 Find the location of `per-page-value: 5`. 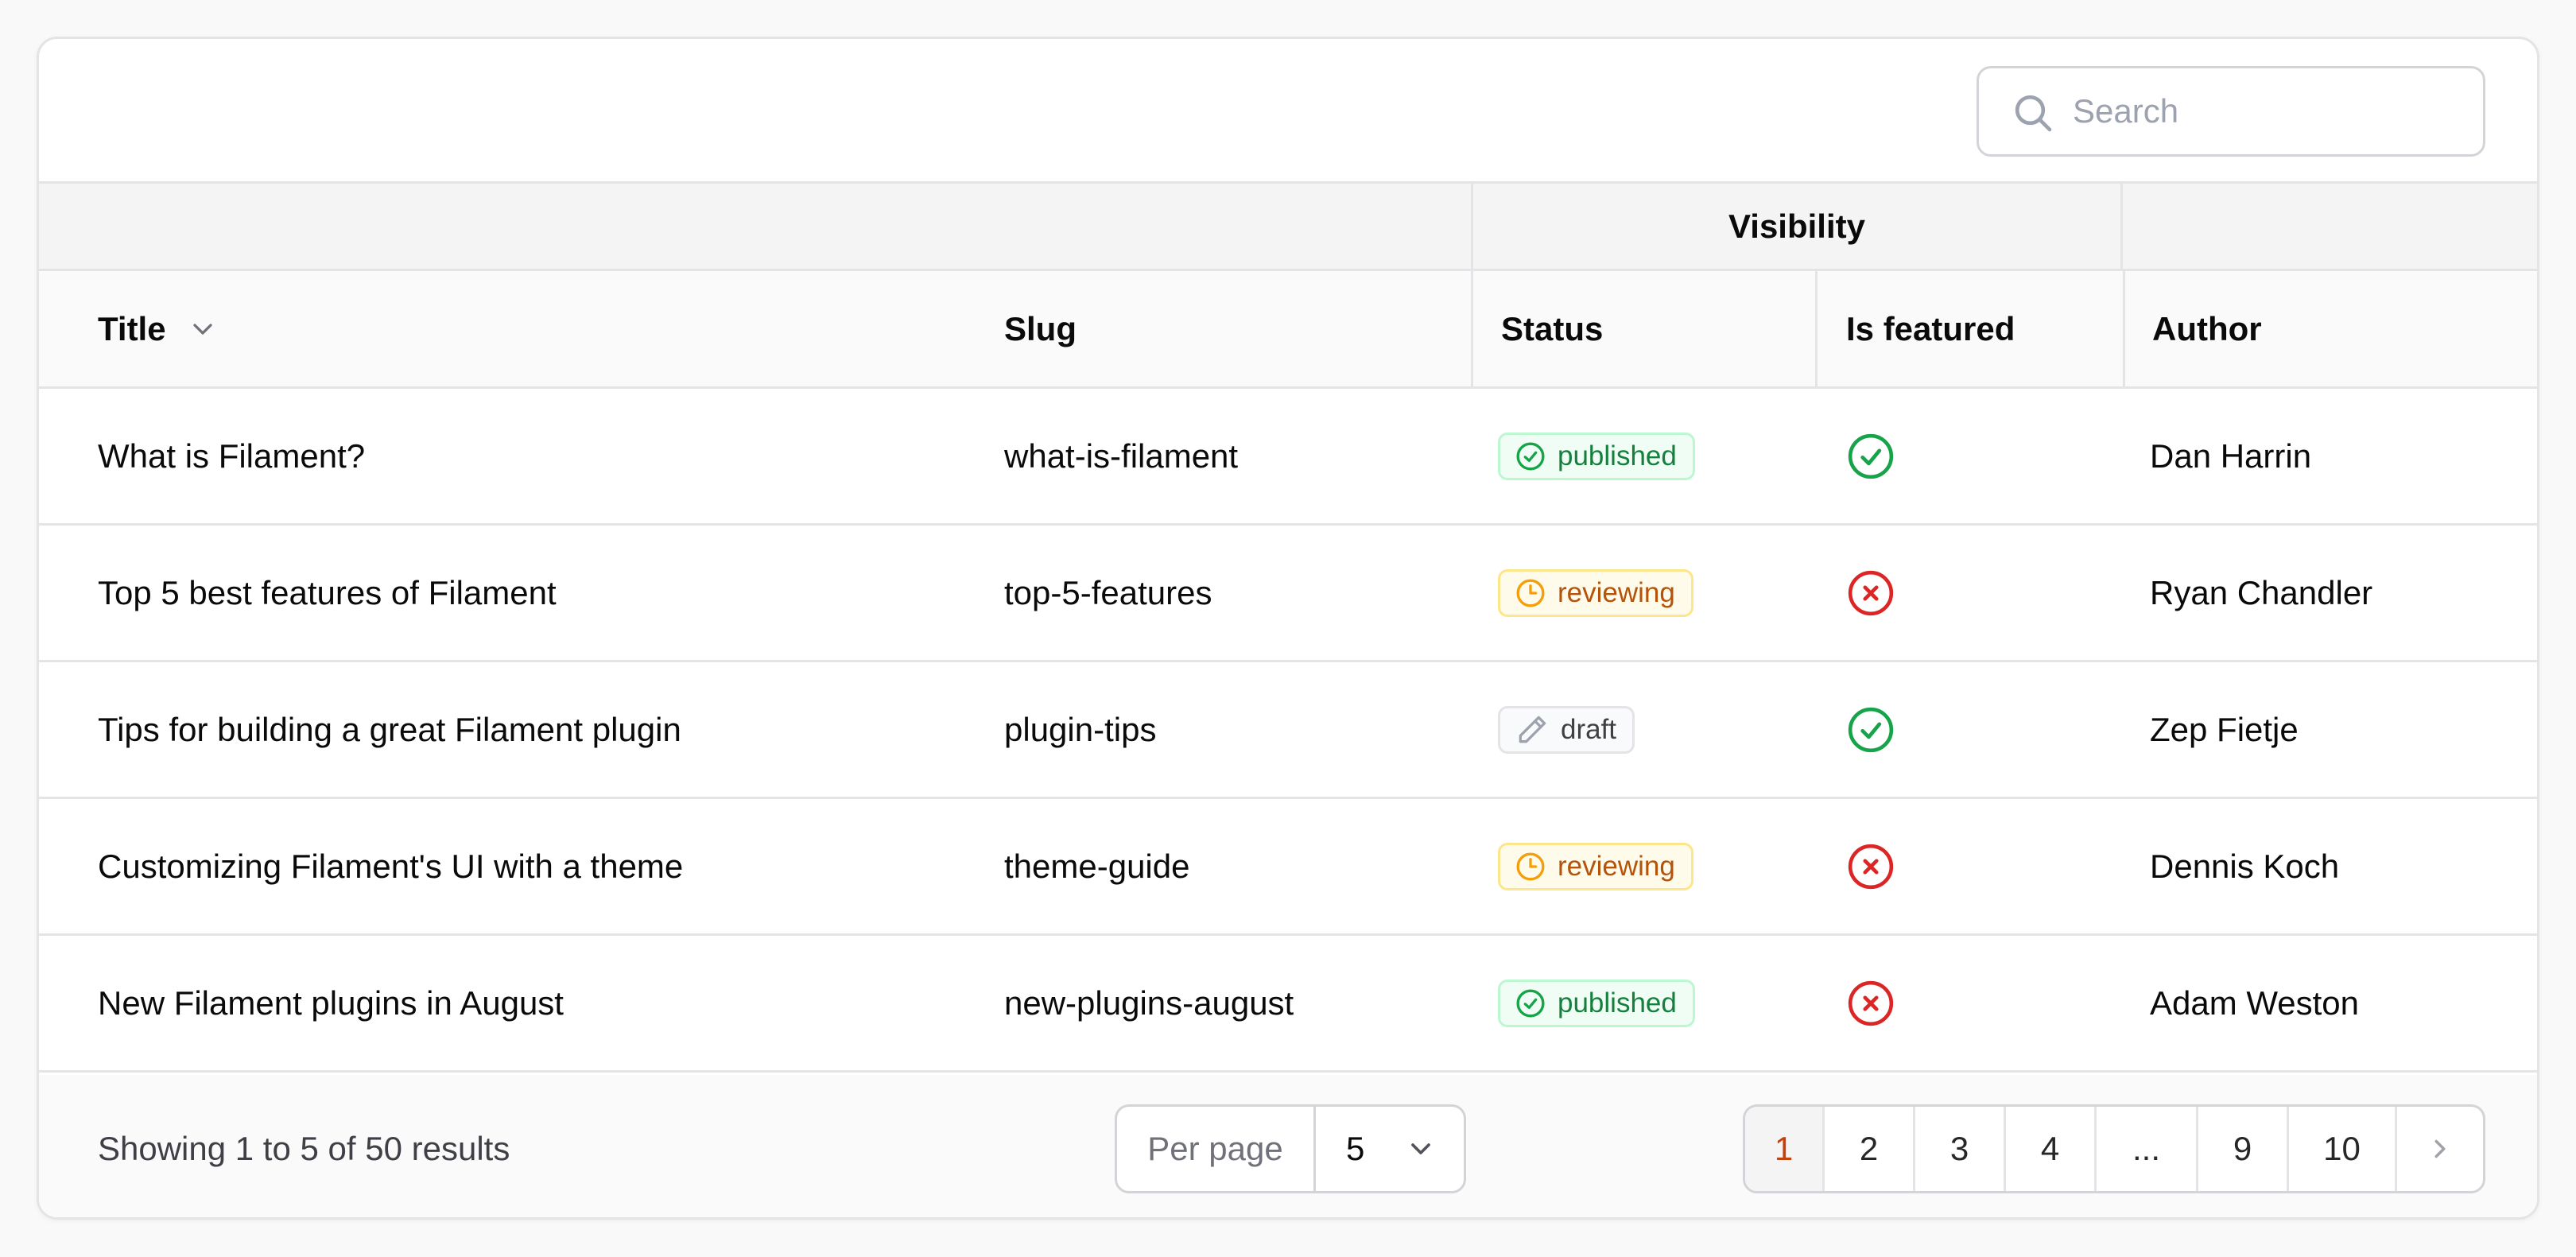

per-page-value: 5 is located at coordinates (1356, 1148).